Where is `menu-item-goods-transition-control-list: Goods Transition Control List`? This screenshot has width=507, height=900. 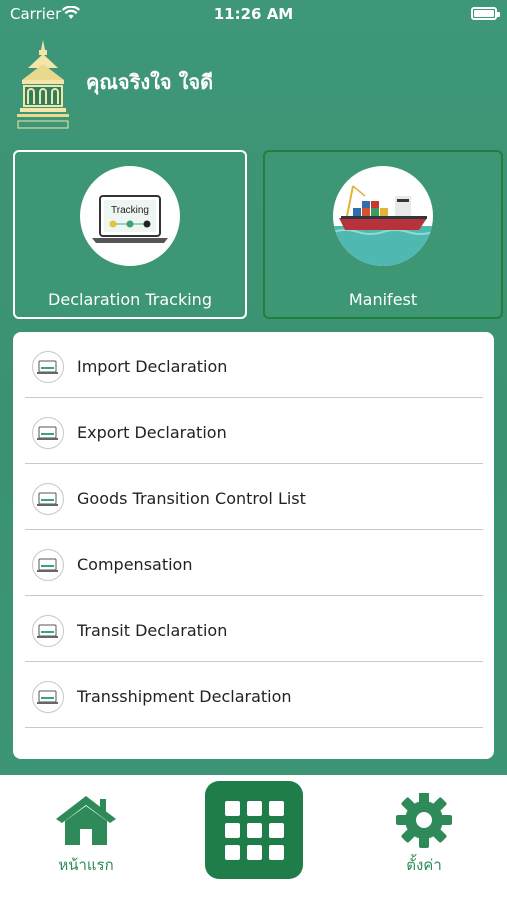
menu-item-goods-transition-control-list: Goods Transition Control List is located at coordinates (254, 497).